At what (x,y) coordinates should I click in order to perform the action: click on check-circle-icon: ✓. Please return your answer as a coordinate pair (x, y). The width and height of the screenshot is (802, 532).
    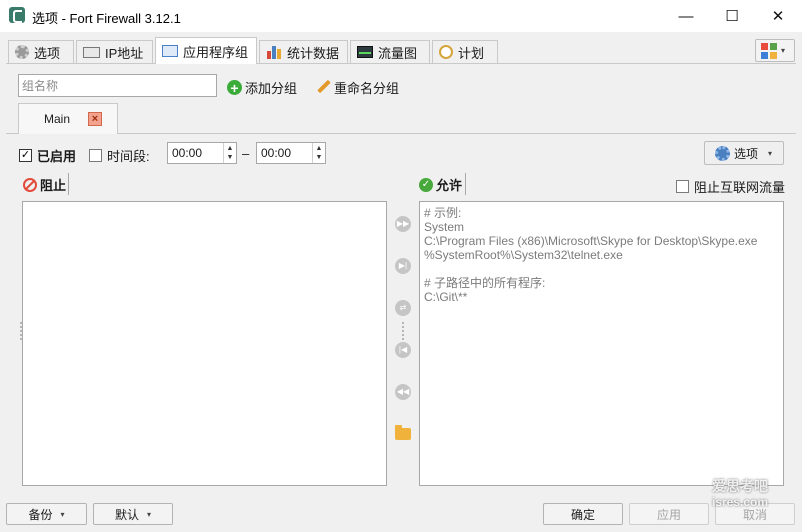
    Looking at the image, I should click on (426, 184).